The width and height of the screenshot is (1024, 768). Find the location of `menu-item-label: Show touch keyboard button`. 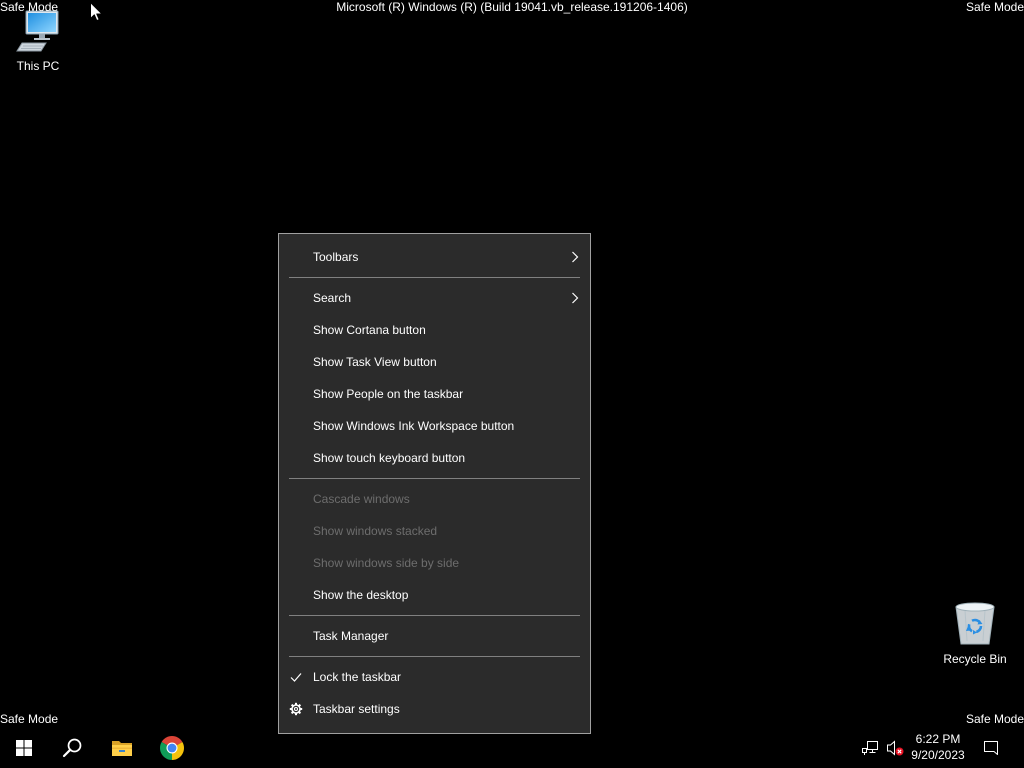

menu-item-label: Show touch keyboard button is located at coordinates (389, 458).